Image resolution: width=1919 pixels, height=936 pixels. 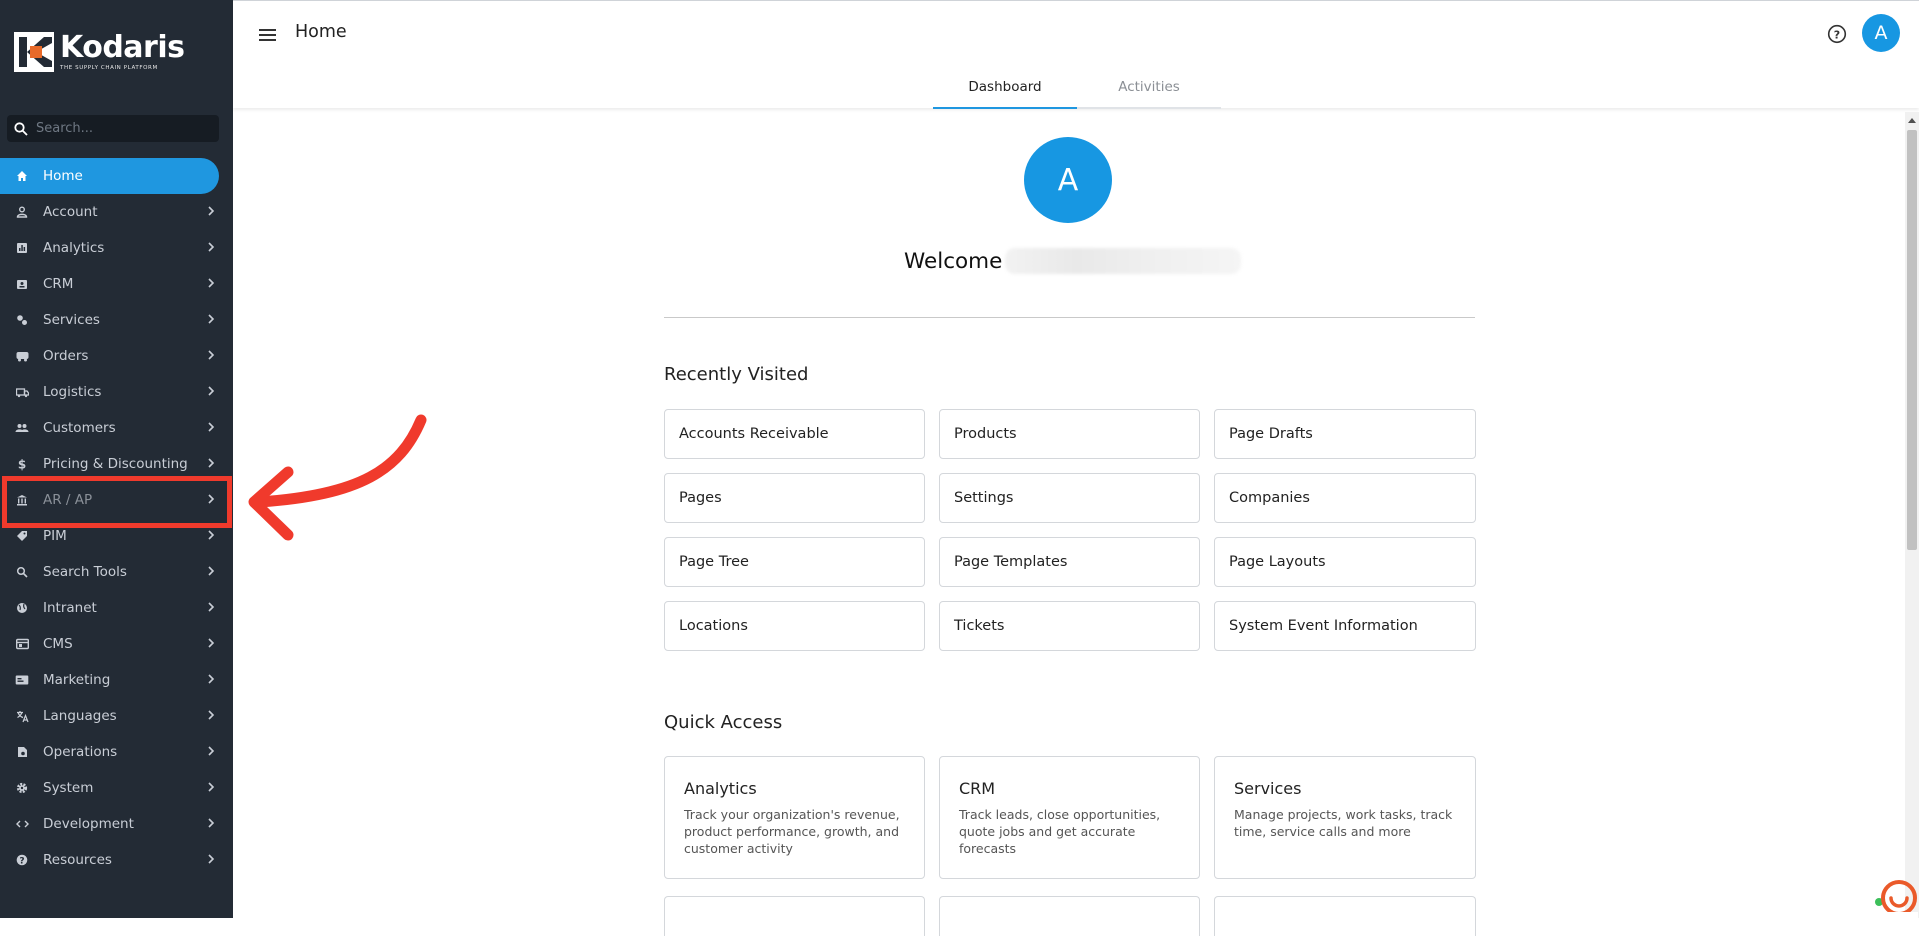 What do you see at coordinates (22, 176) in the screenshot?
I see `home-icon` at bounding box center [22, 176].